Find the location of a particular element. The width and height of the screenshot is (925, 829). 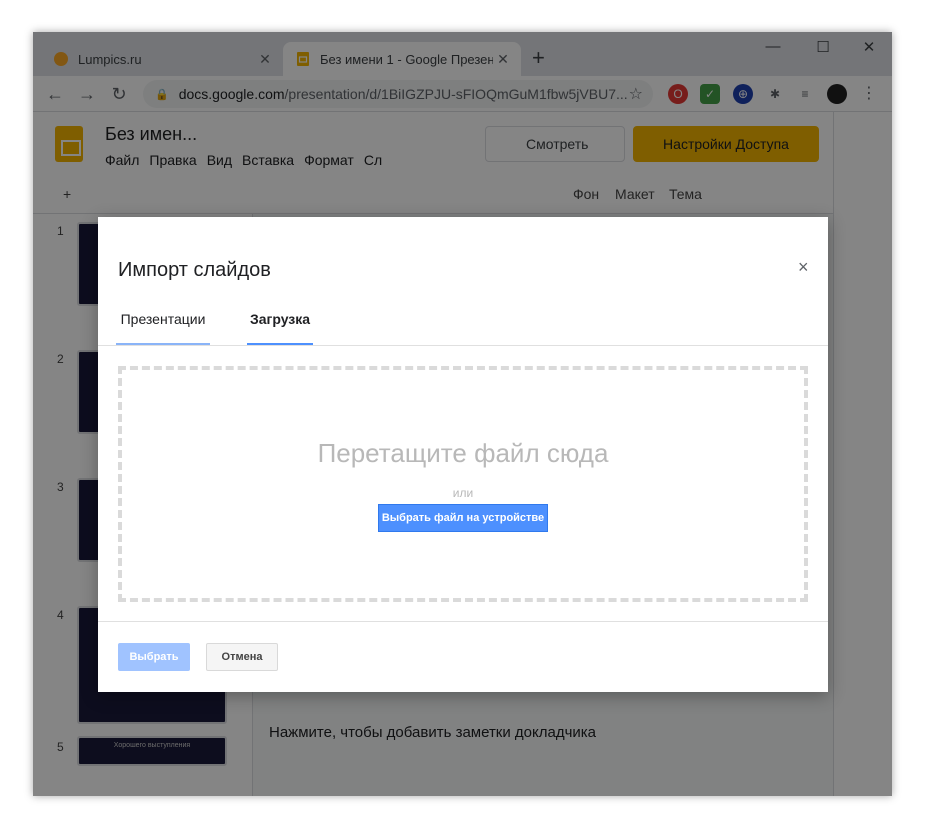

select-button: Выбрать is located at coordinates (154, 657).